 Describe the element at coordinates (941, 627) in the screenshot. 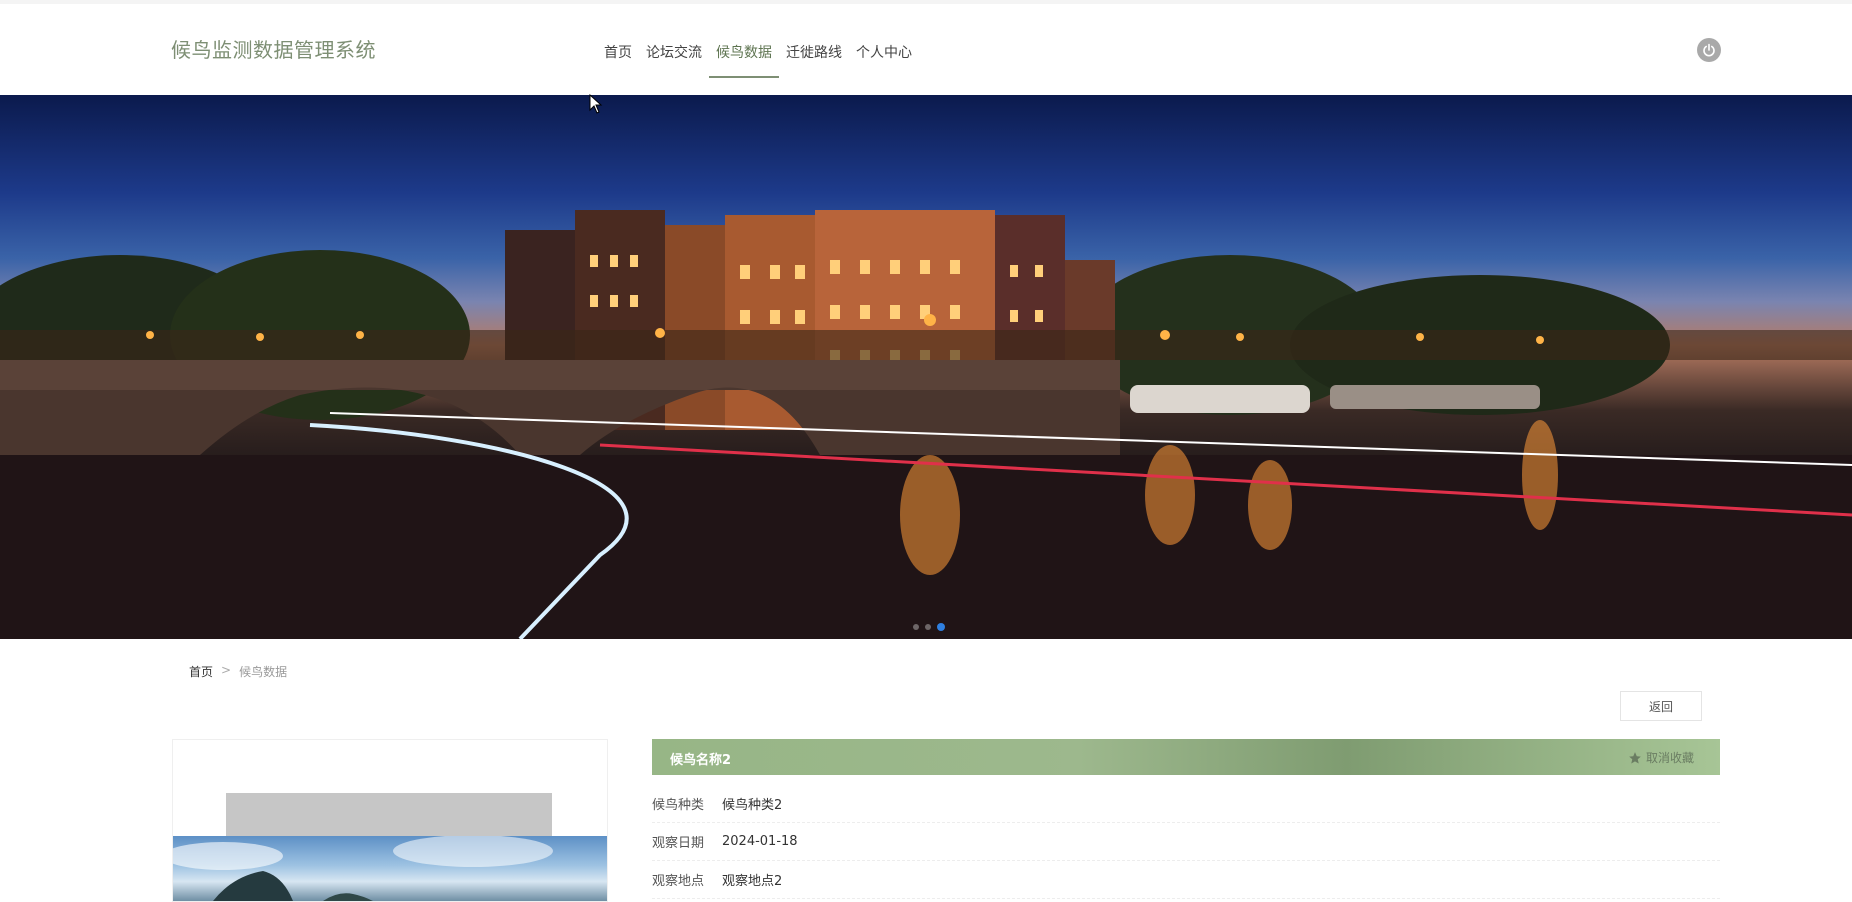

I see `carousel-dot-active` at that location.